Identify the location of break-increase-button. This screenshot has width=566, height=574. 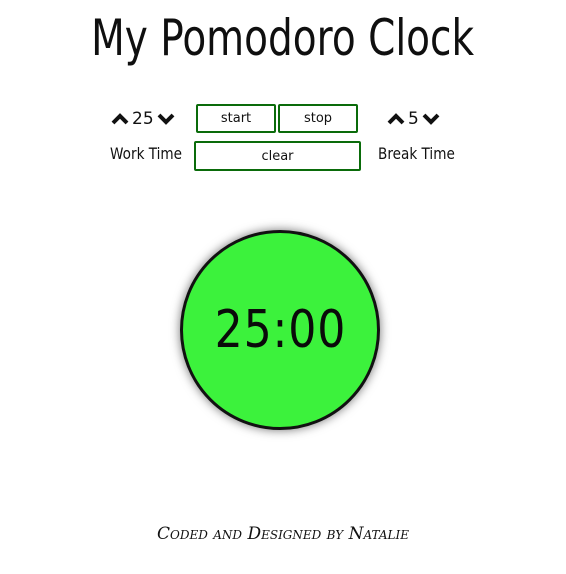
(396, 119).